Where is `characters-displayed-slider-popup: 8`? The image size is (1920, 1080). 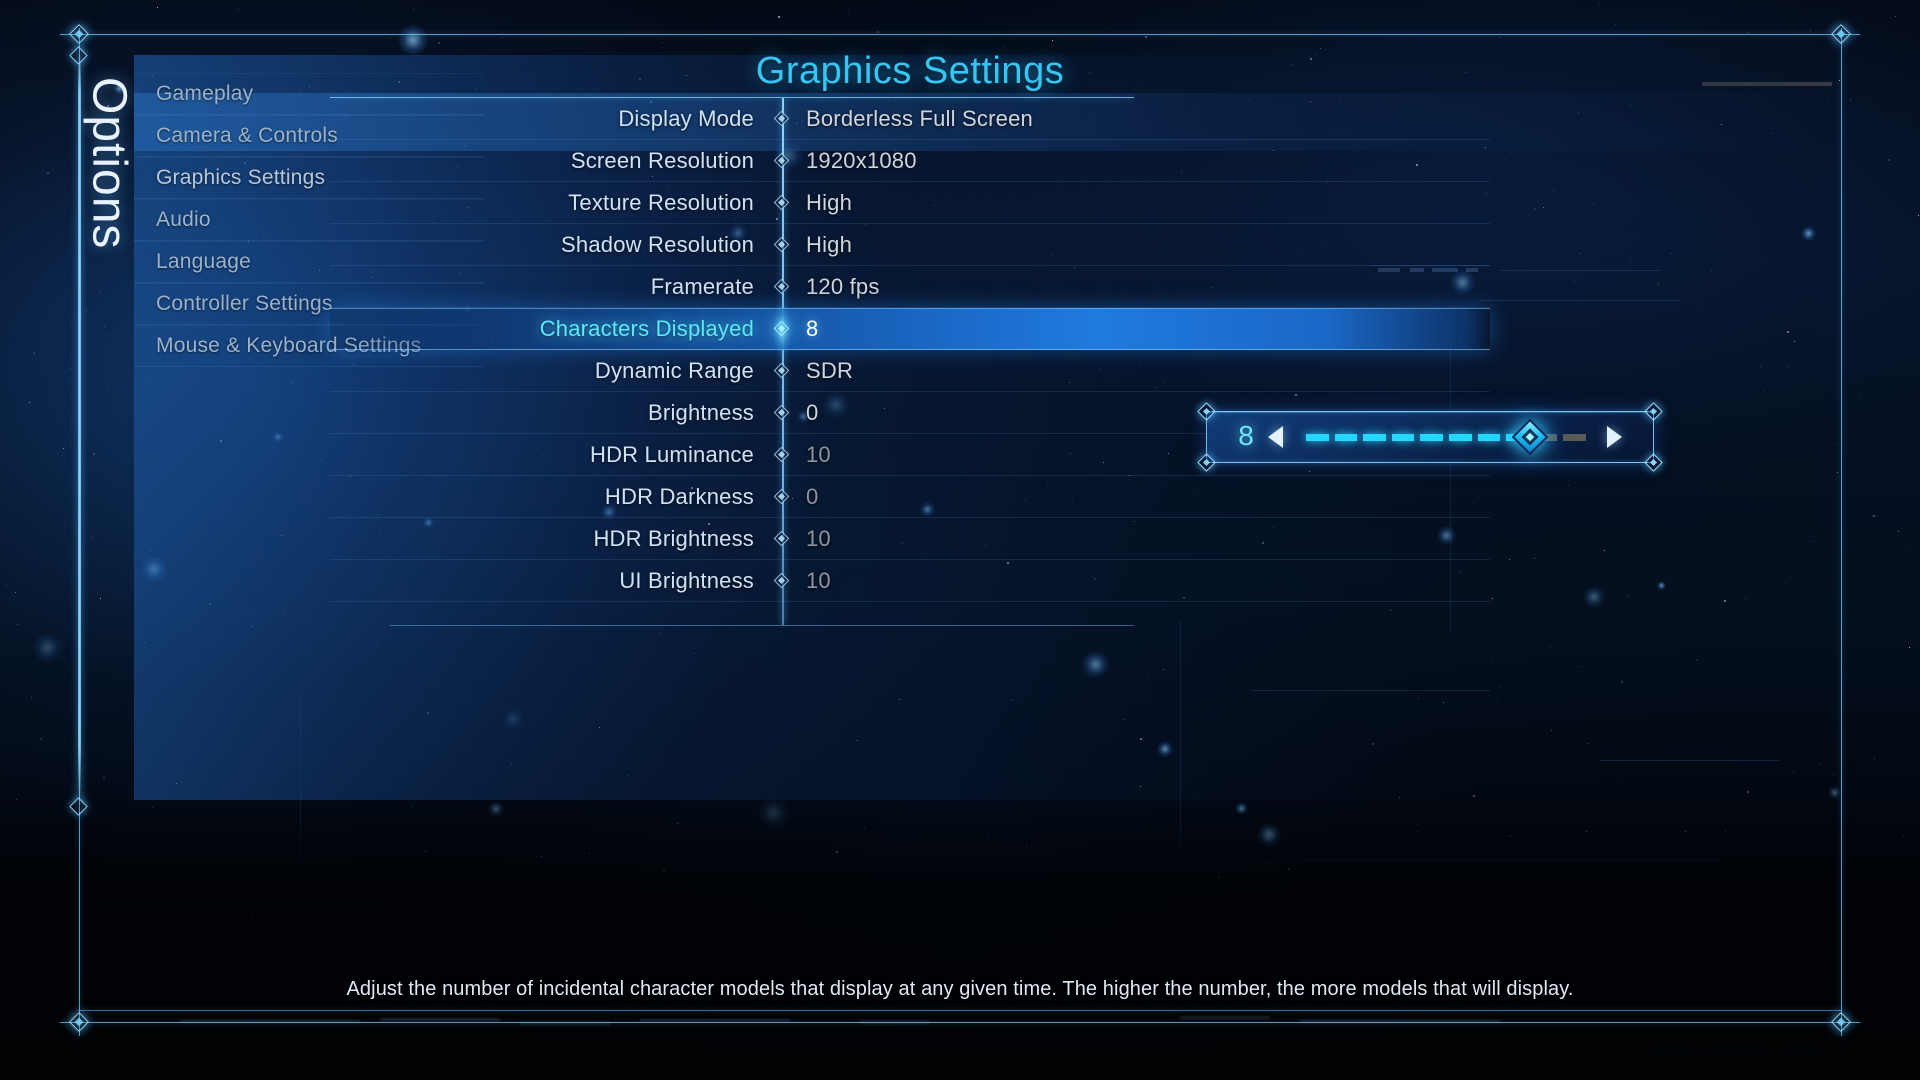
characters-displayed-slider-popup: 8 is located at coordinates (1430, 437).